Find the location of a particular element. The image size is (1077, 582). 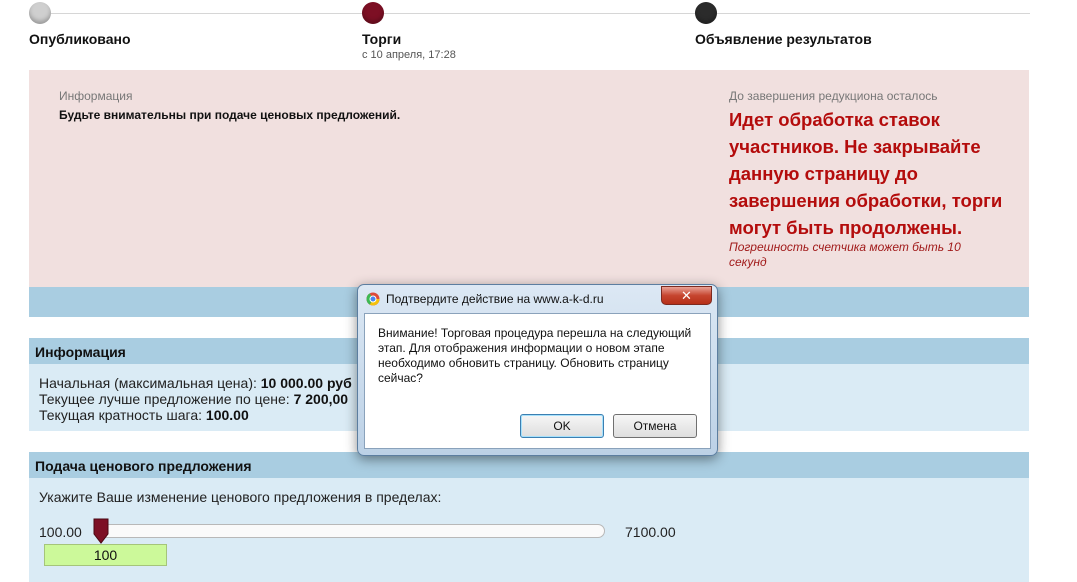

steps-line is located at coordinates (535, 13).